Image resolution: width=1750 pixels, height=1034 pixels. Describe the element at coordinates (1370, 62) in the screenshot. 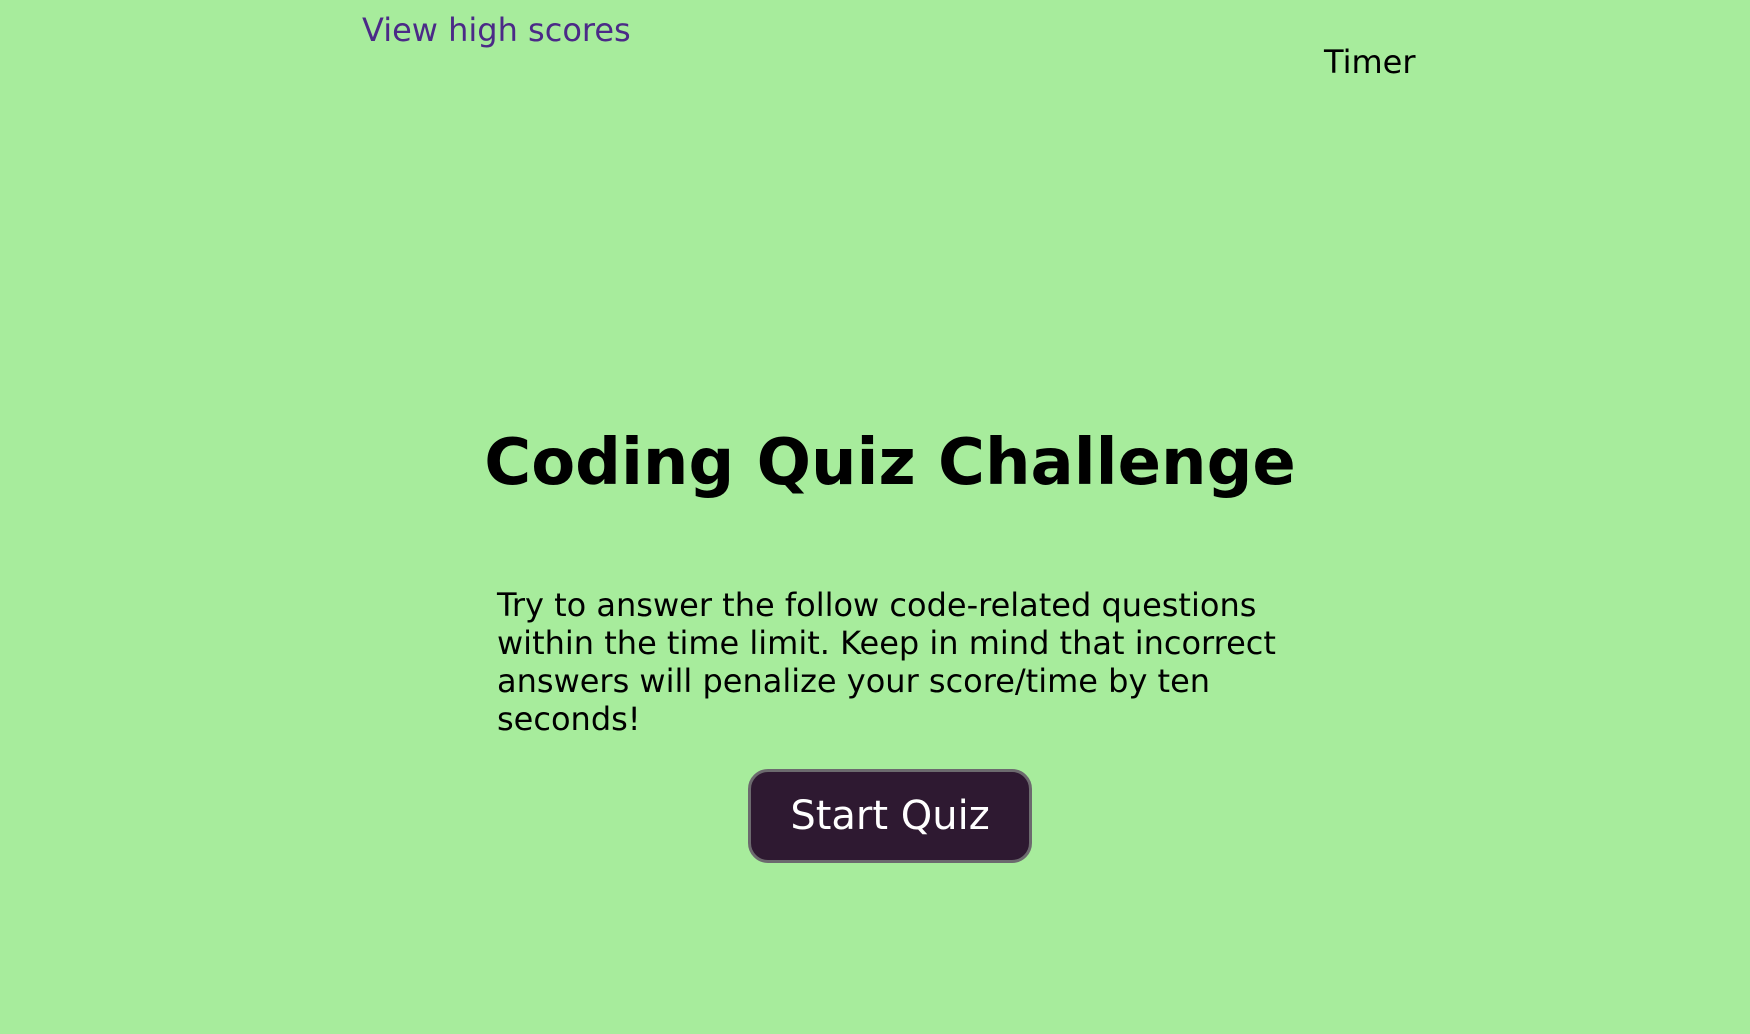

I see `timer-display: Timer` at that location.